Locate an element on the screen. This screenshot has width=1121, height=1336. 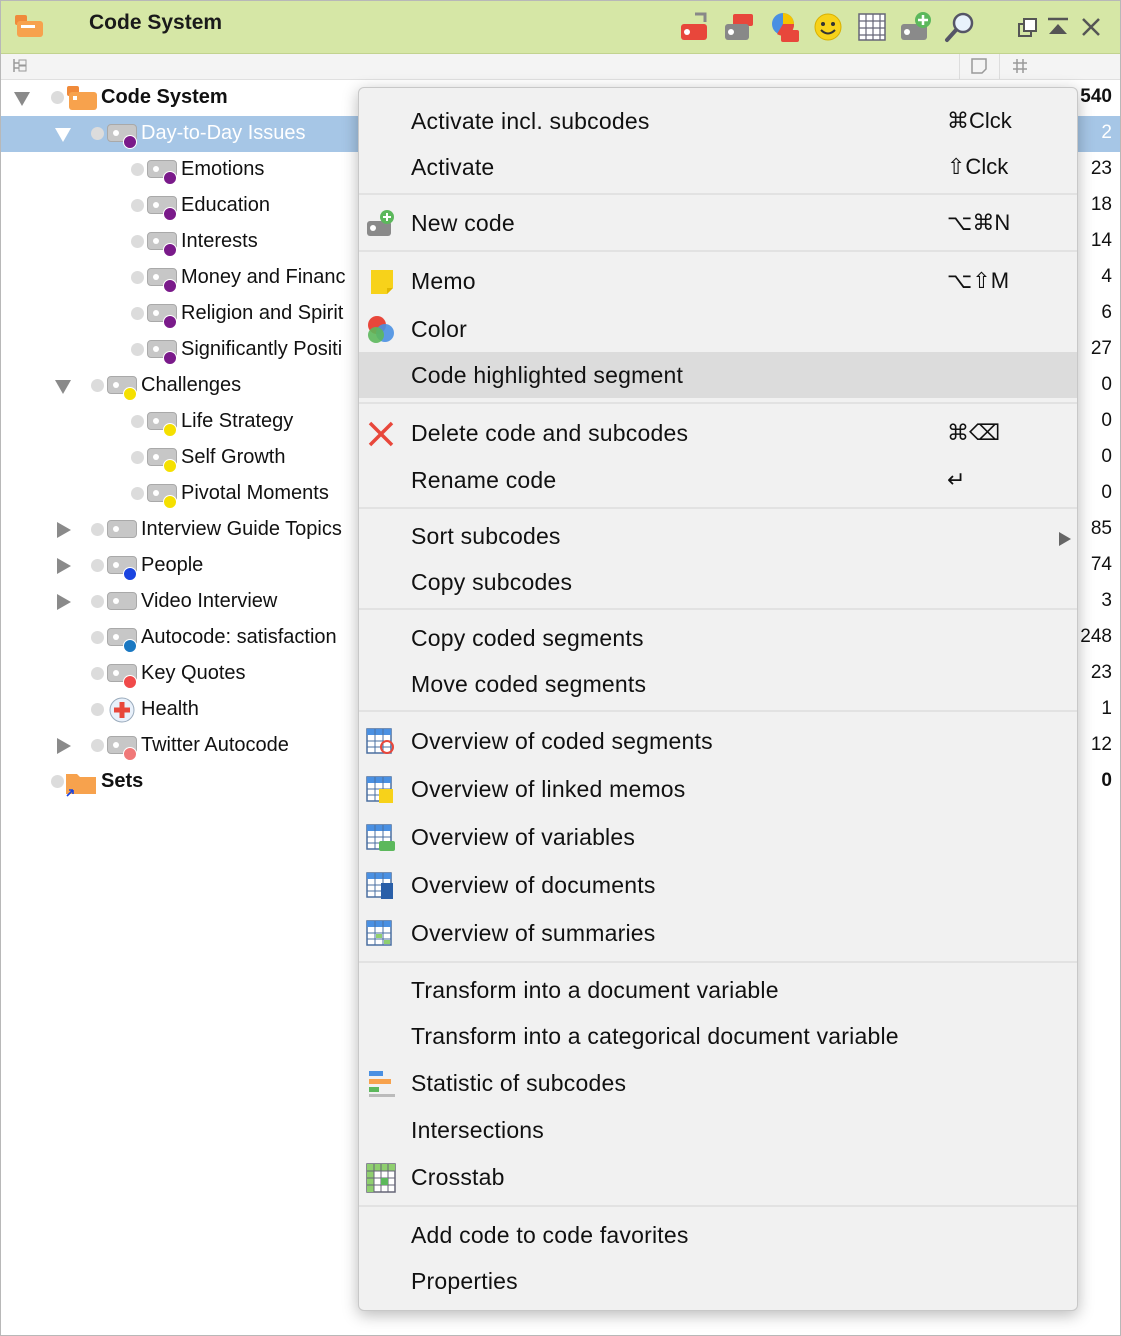
menu-item-overview-documents: Overview of documents is located at coordinates (718, 886).